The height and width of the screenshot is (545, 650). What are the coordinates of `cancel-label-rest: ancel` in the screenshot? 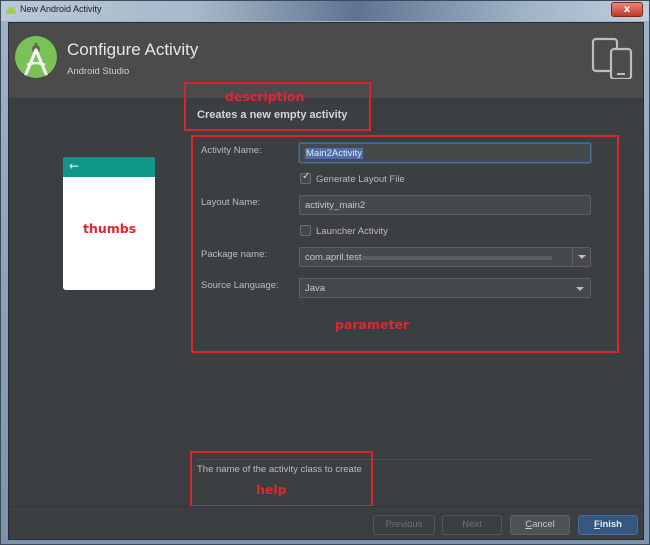 It's located at (543, 524).